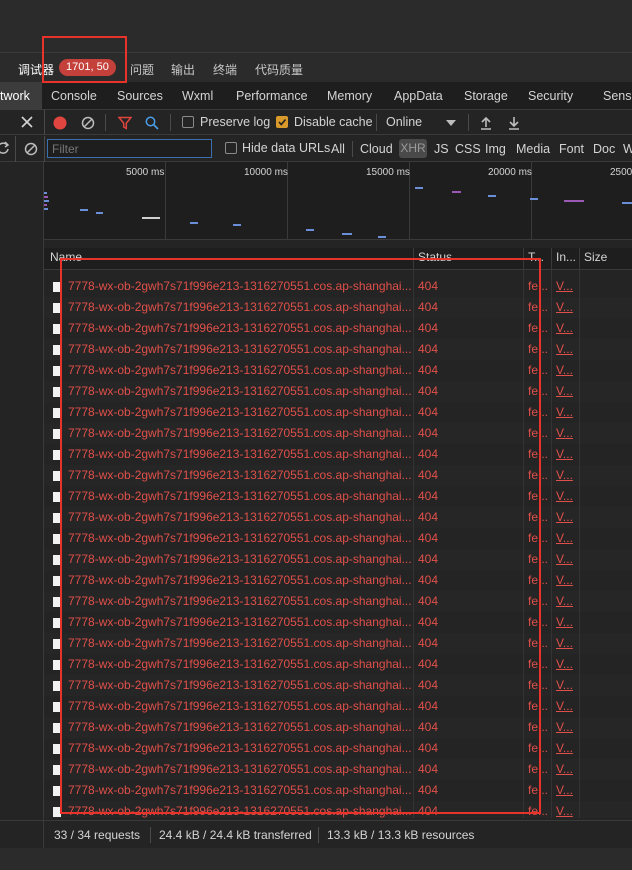  Describe the element at coordinates (231, 148) in the screenshot. I see `hide-data-urls-checkbox` at that location.